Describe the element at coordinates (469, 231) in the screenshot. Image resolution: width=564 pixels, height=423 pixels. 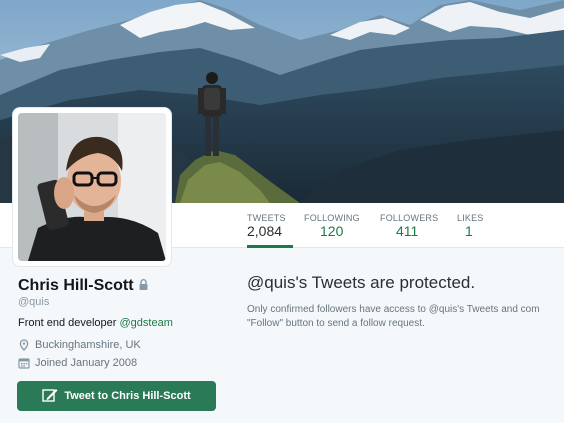
I see `stat-likes-value: 1` at that location.